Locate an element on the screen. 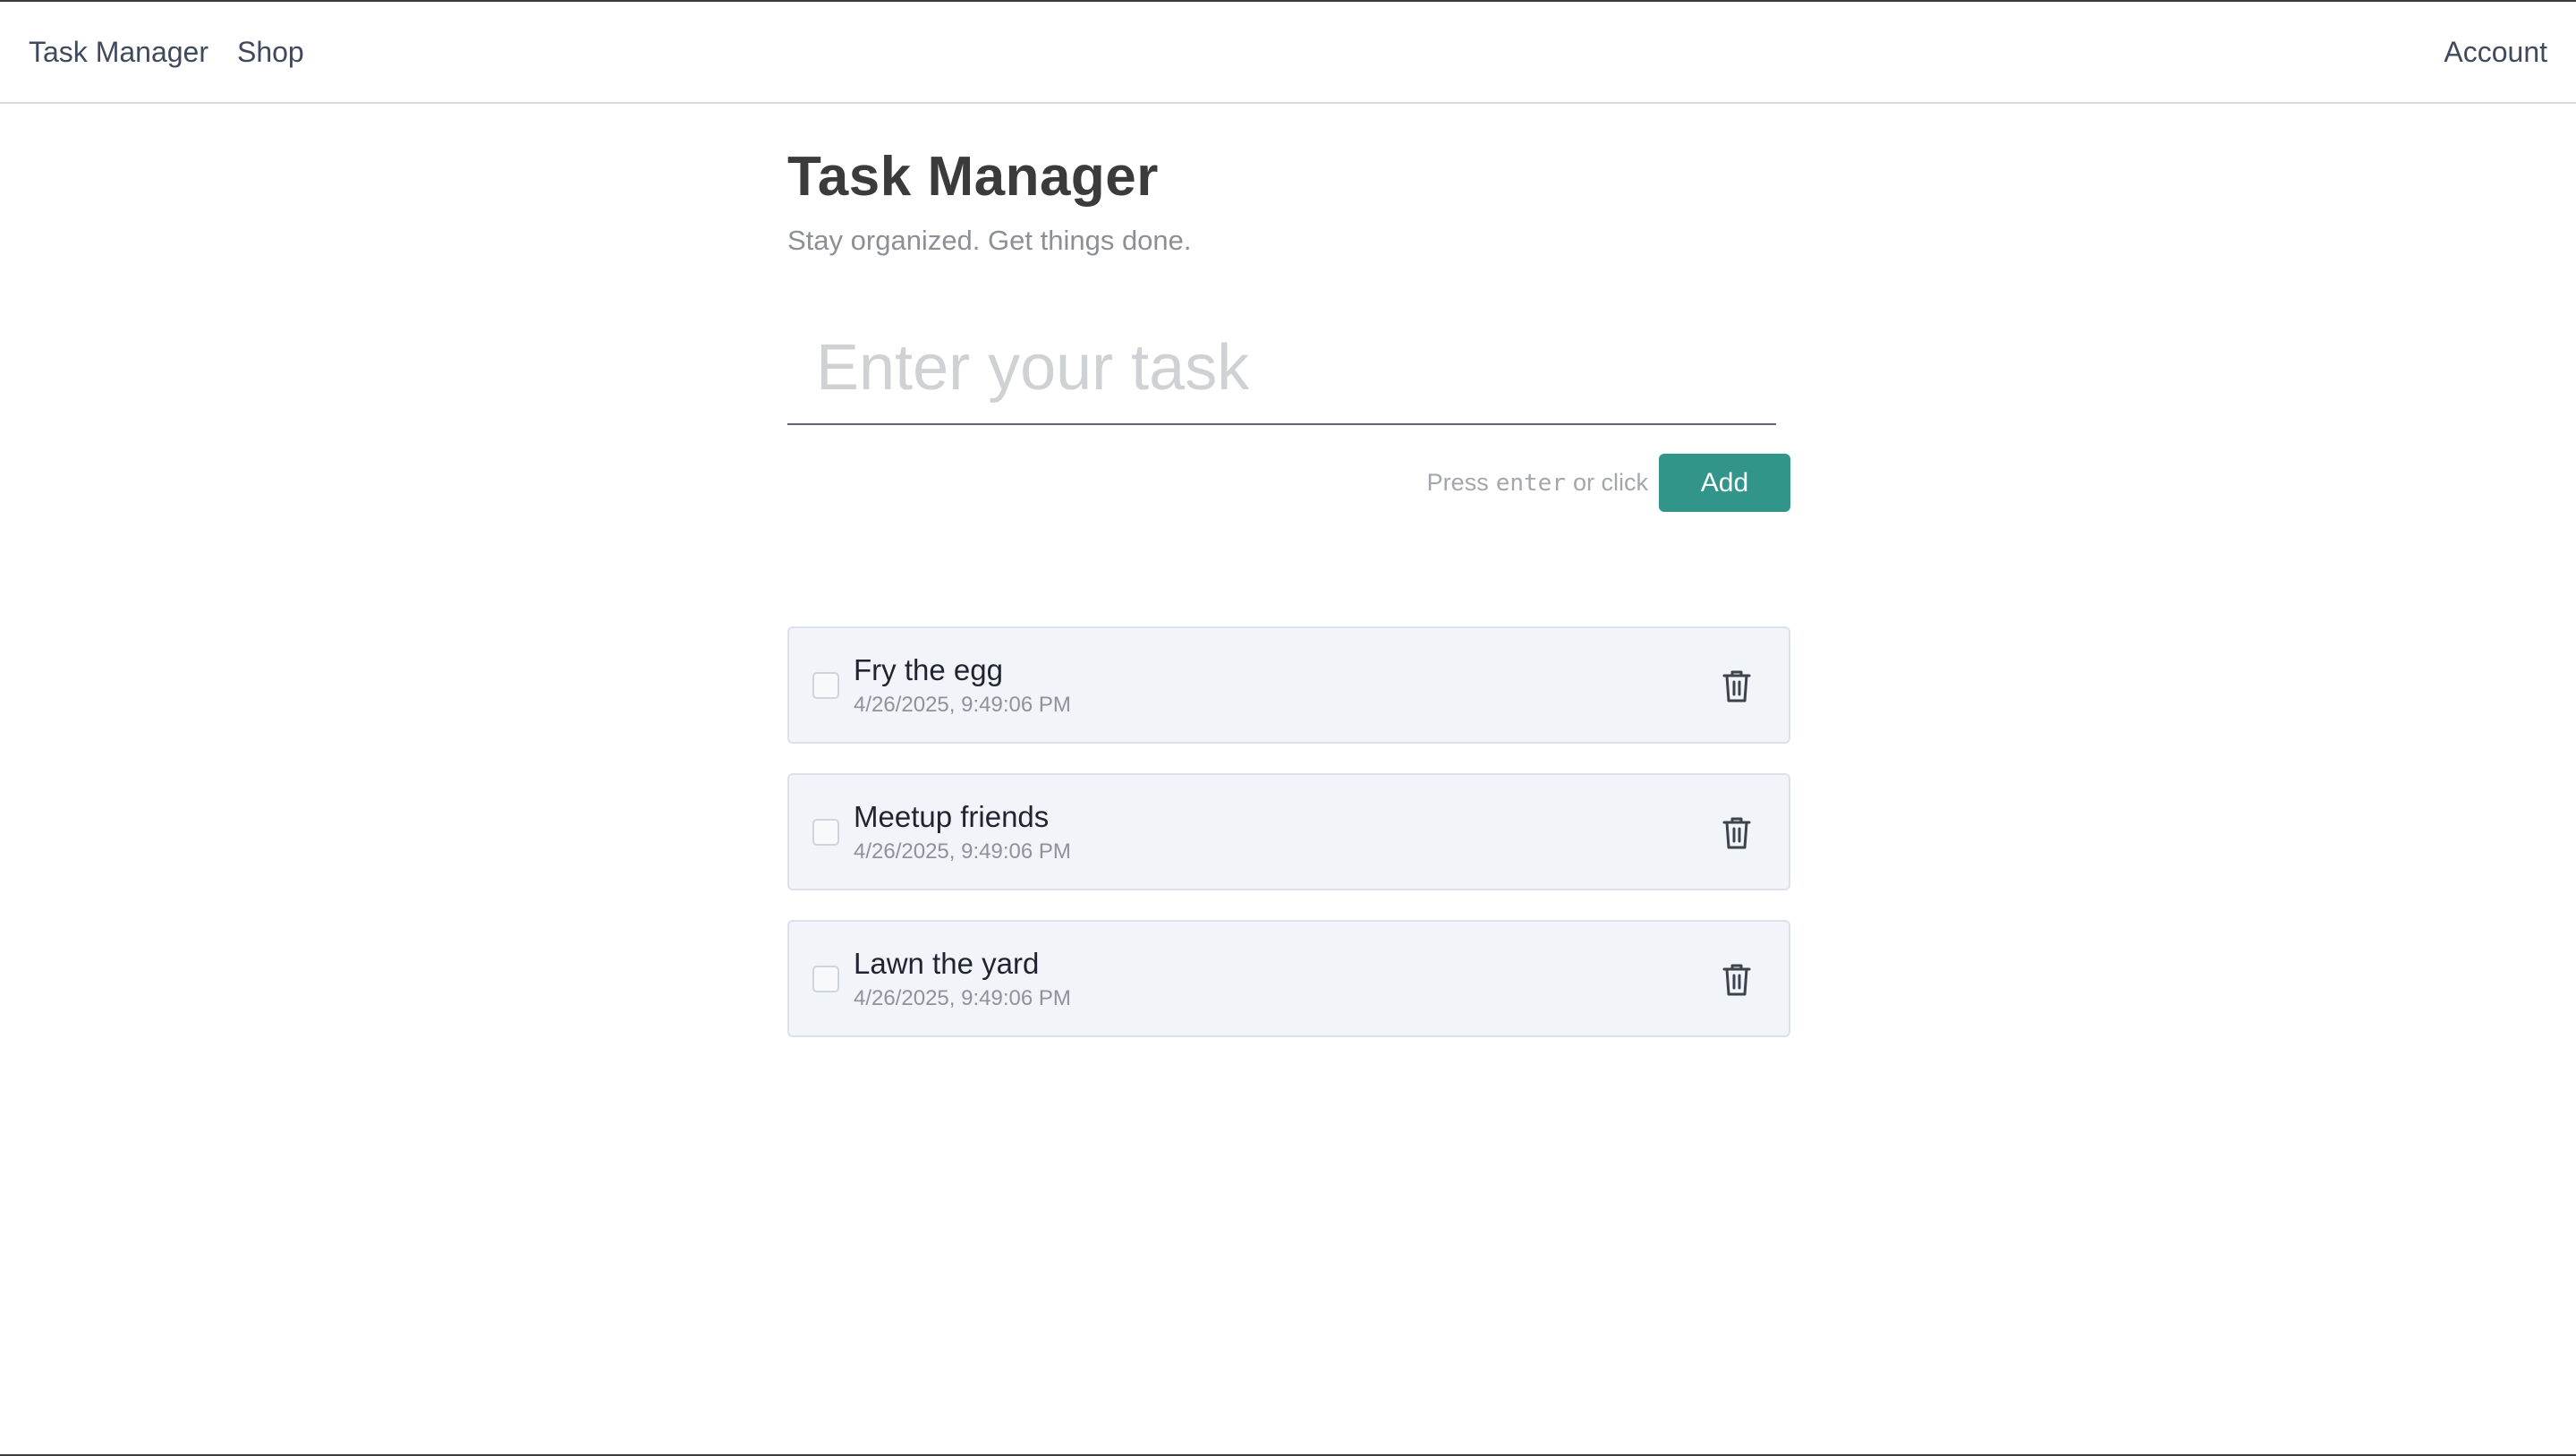 Image resolution: width=2576 pixels, height=1456 pixels. hint-prefix: Press is located at coordinates (1457, 483).